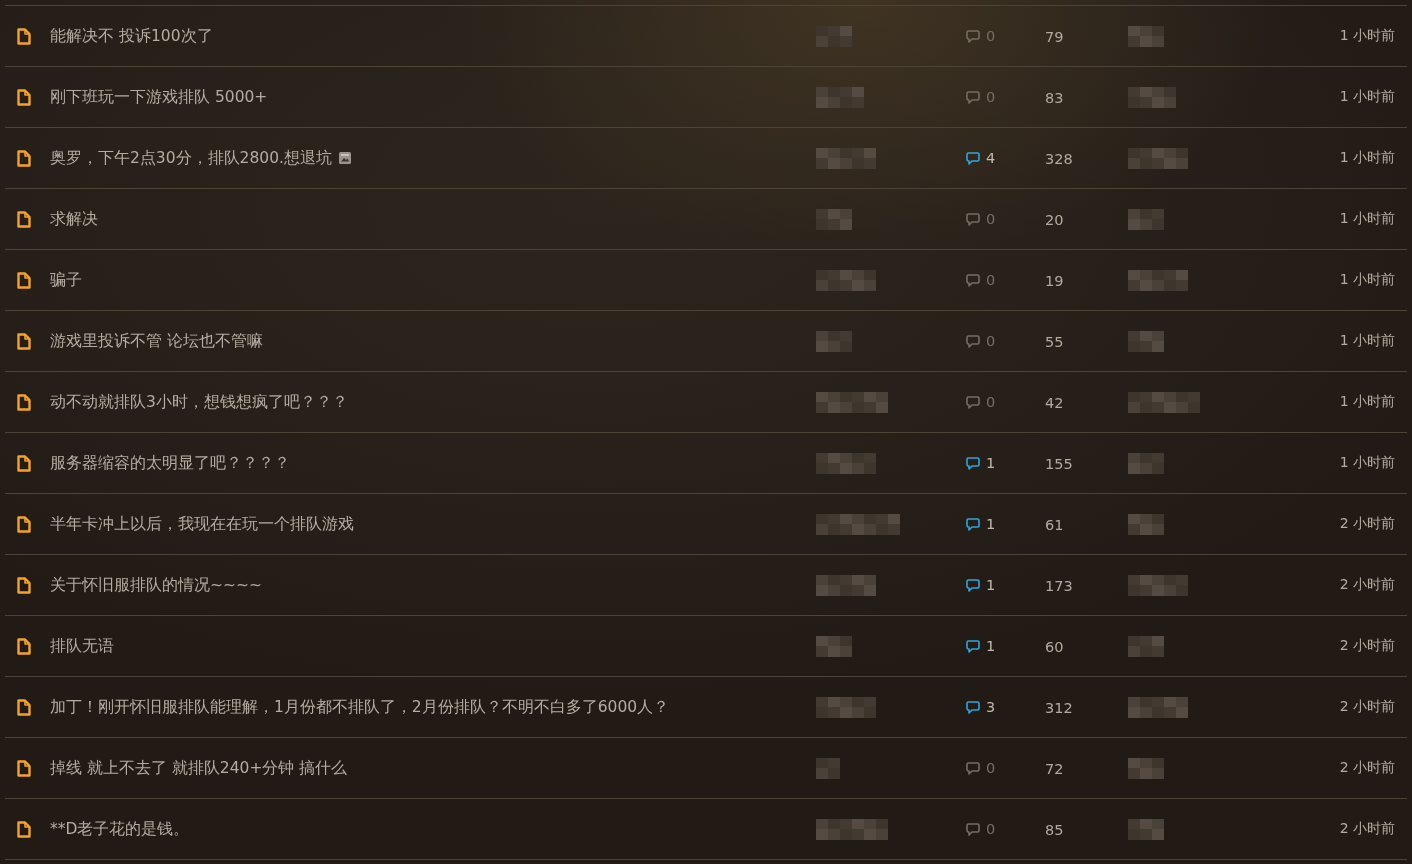 The image size is (1412, 864). What do you see at coordinates (191, 158) in the screenshot?
I see `thread-title: 奥罗，下午2点30分，排队2800.想退坑` at bounding box center [191, 158].